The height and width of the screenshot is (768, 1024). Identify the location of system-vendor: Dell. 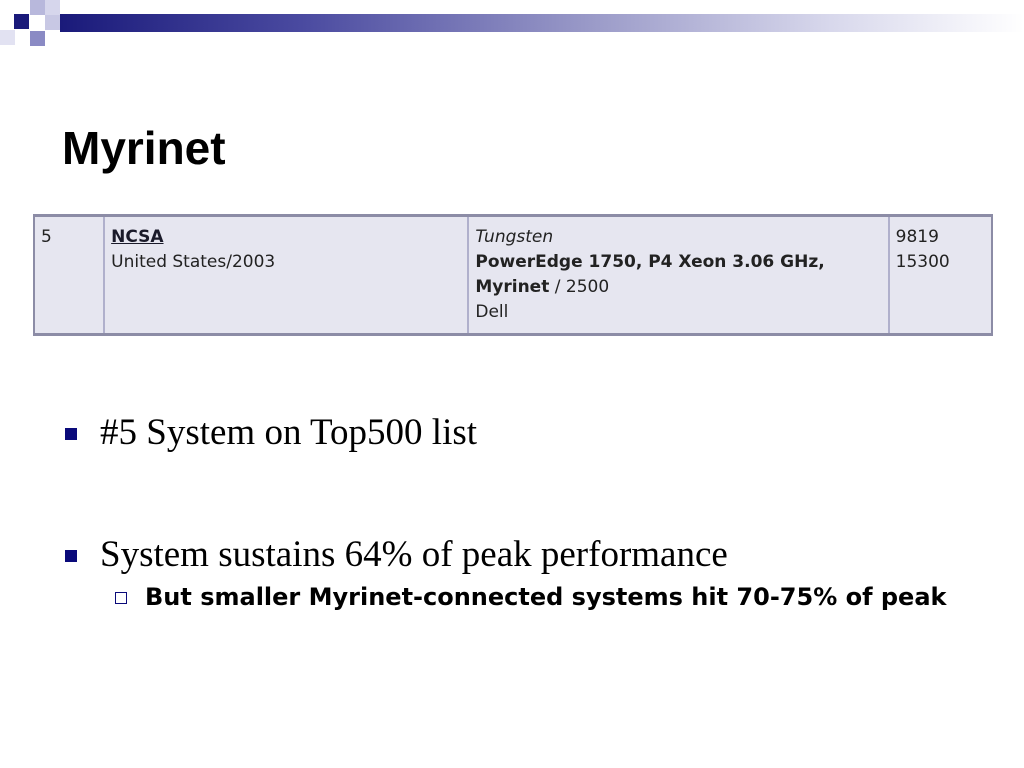
(492, 312).